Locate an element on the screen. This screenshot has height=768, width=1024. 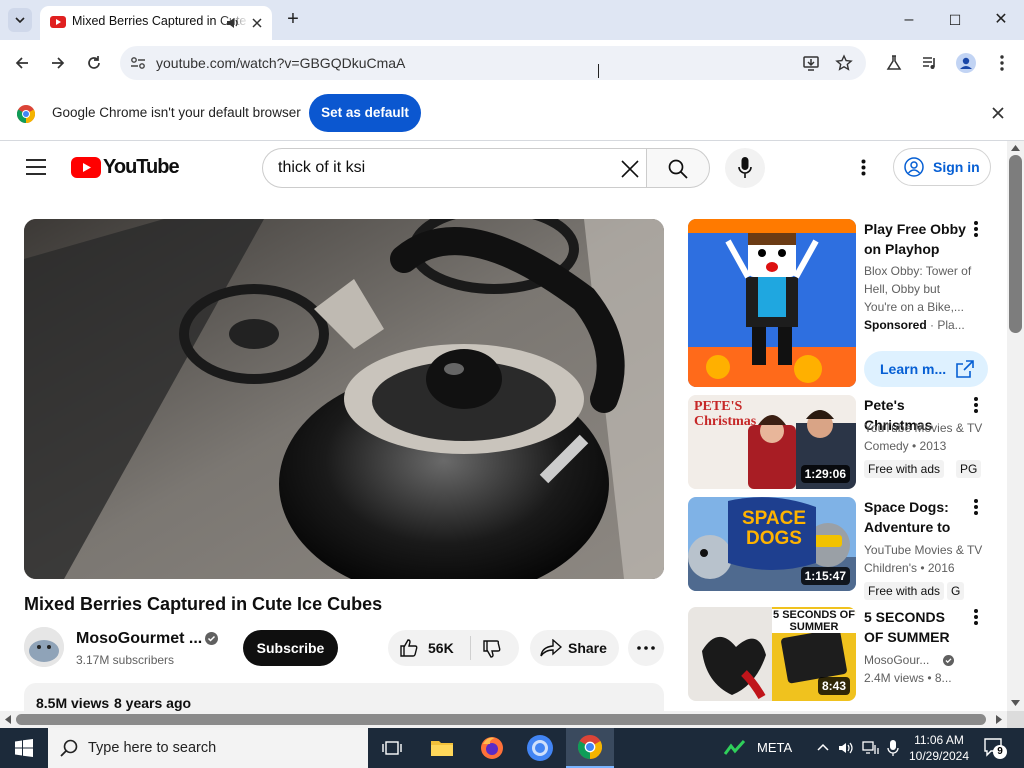
stock-ticker-label: META is located at coordinates (774, 747).